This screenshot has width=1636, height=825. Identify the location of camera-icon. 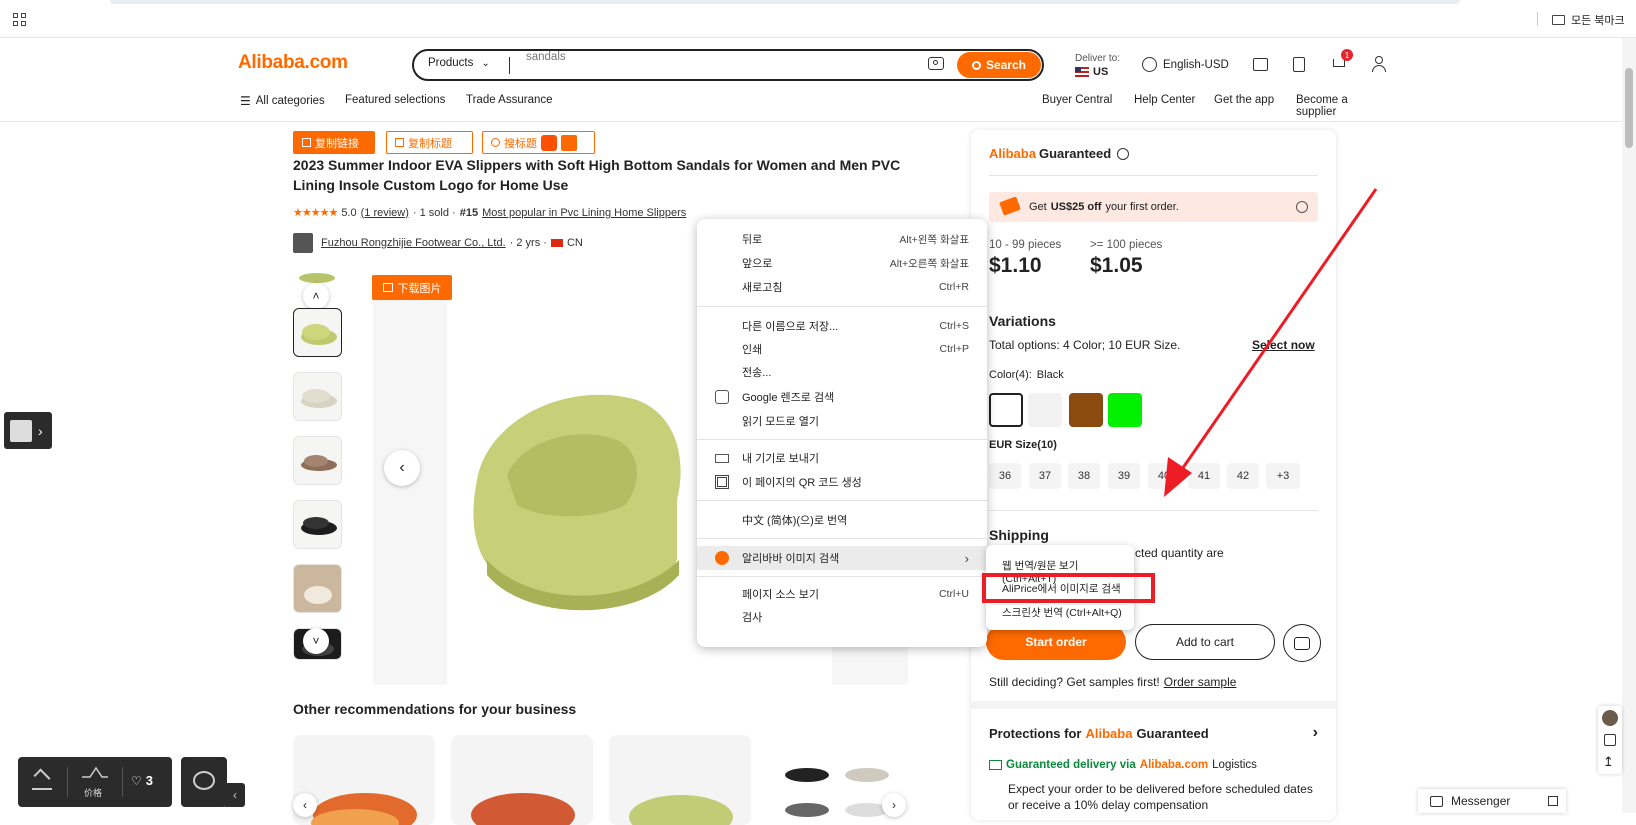
(936, 63).